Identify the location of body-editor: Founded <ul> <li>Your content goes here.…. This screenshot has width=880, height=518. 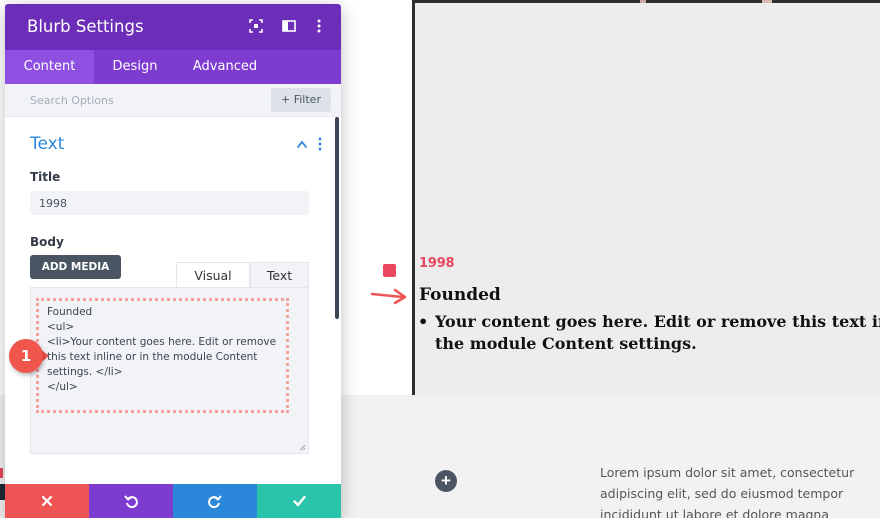
(169, 370).